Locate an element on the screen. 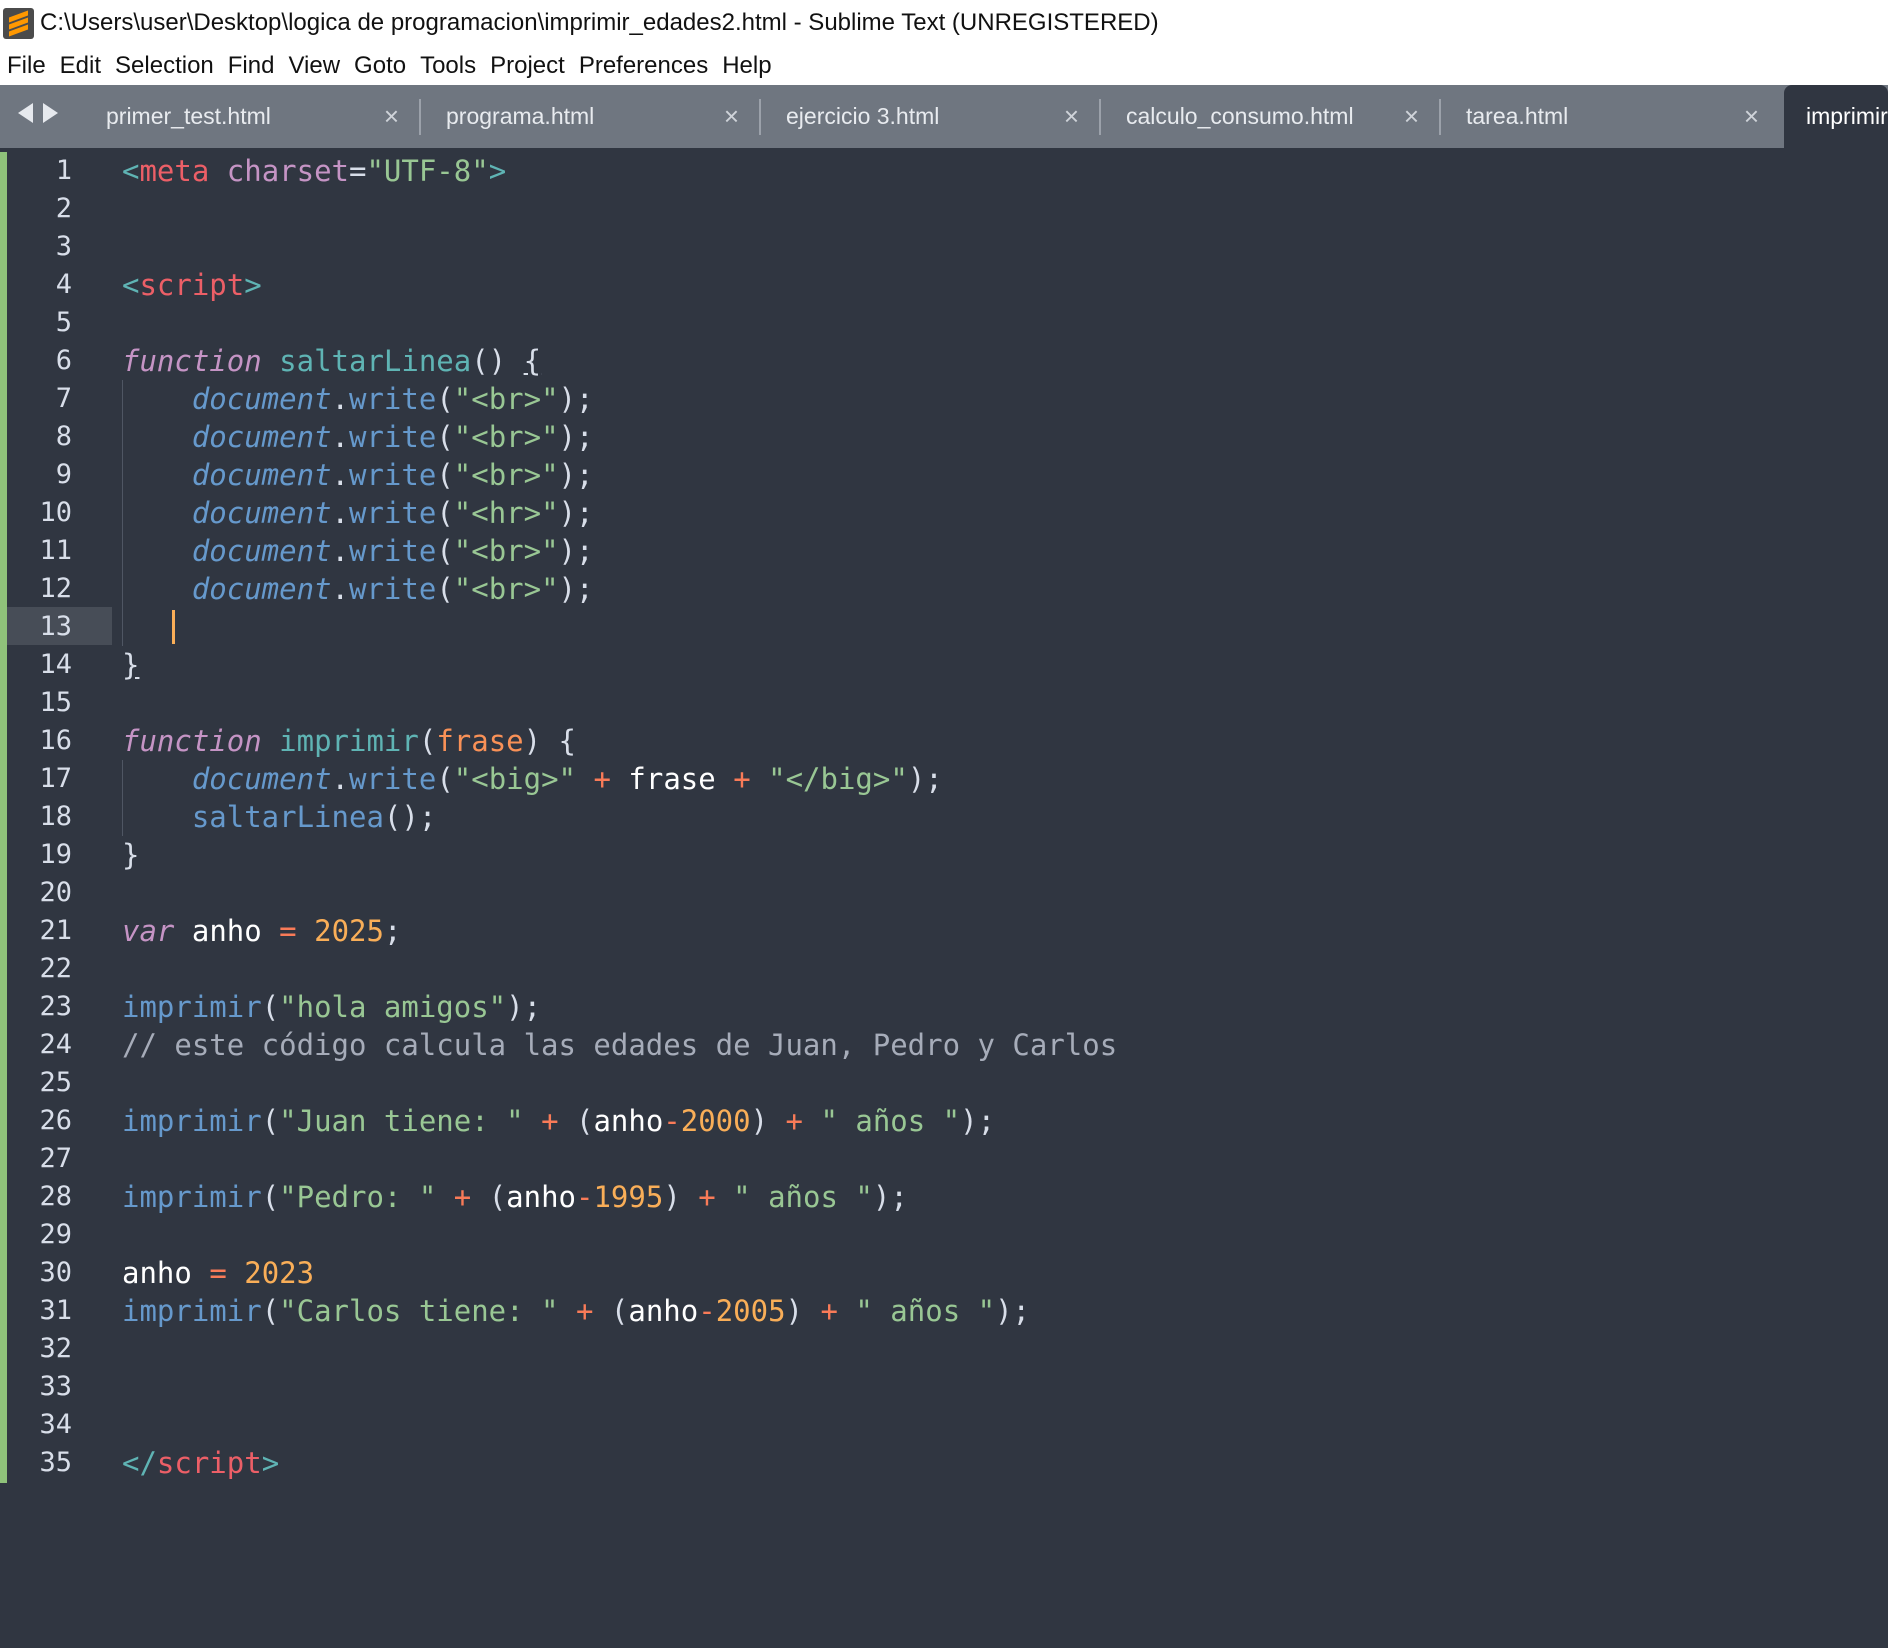 The width and height of the screenshot is (1888, 1648). code-line: 23 imprimir("hola amigos"); is located at coordinates (944, 1007).